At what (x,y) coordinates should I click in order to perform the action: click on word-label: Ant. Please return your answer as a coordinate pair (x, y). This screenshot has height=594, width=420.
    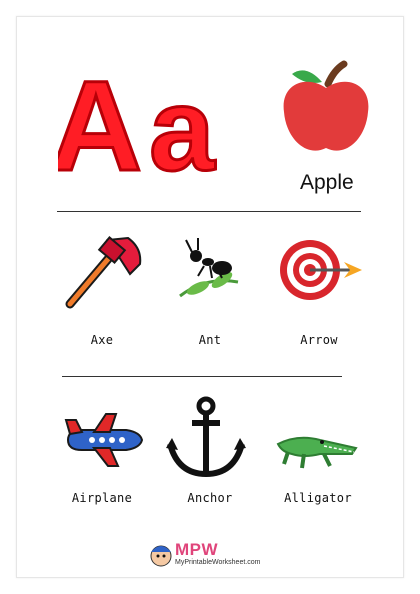
    Looking at the image, I should click on (210, 340).